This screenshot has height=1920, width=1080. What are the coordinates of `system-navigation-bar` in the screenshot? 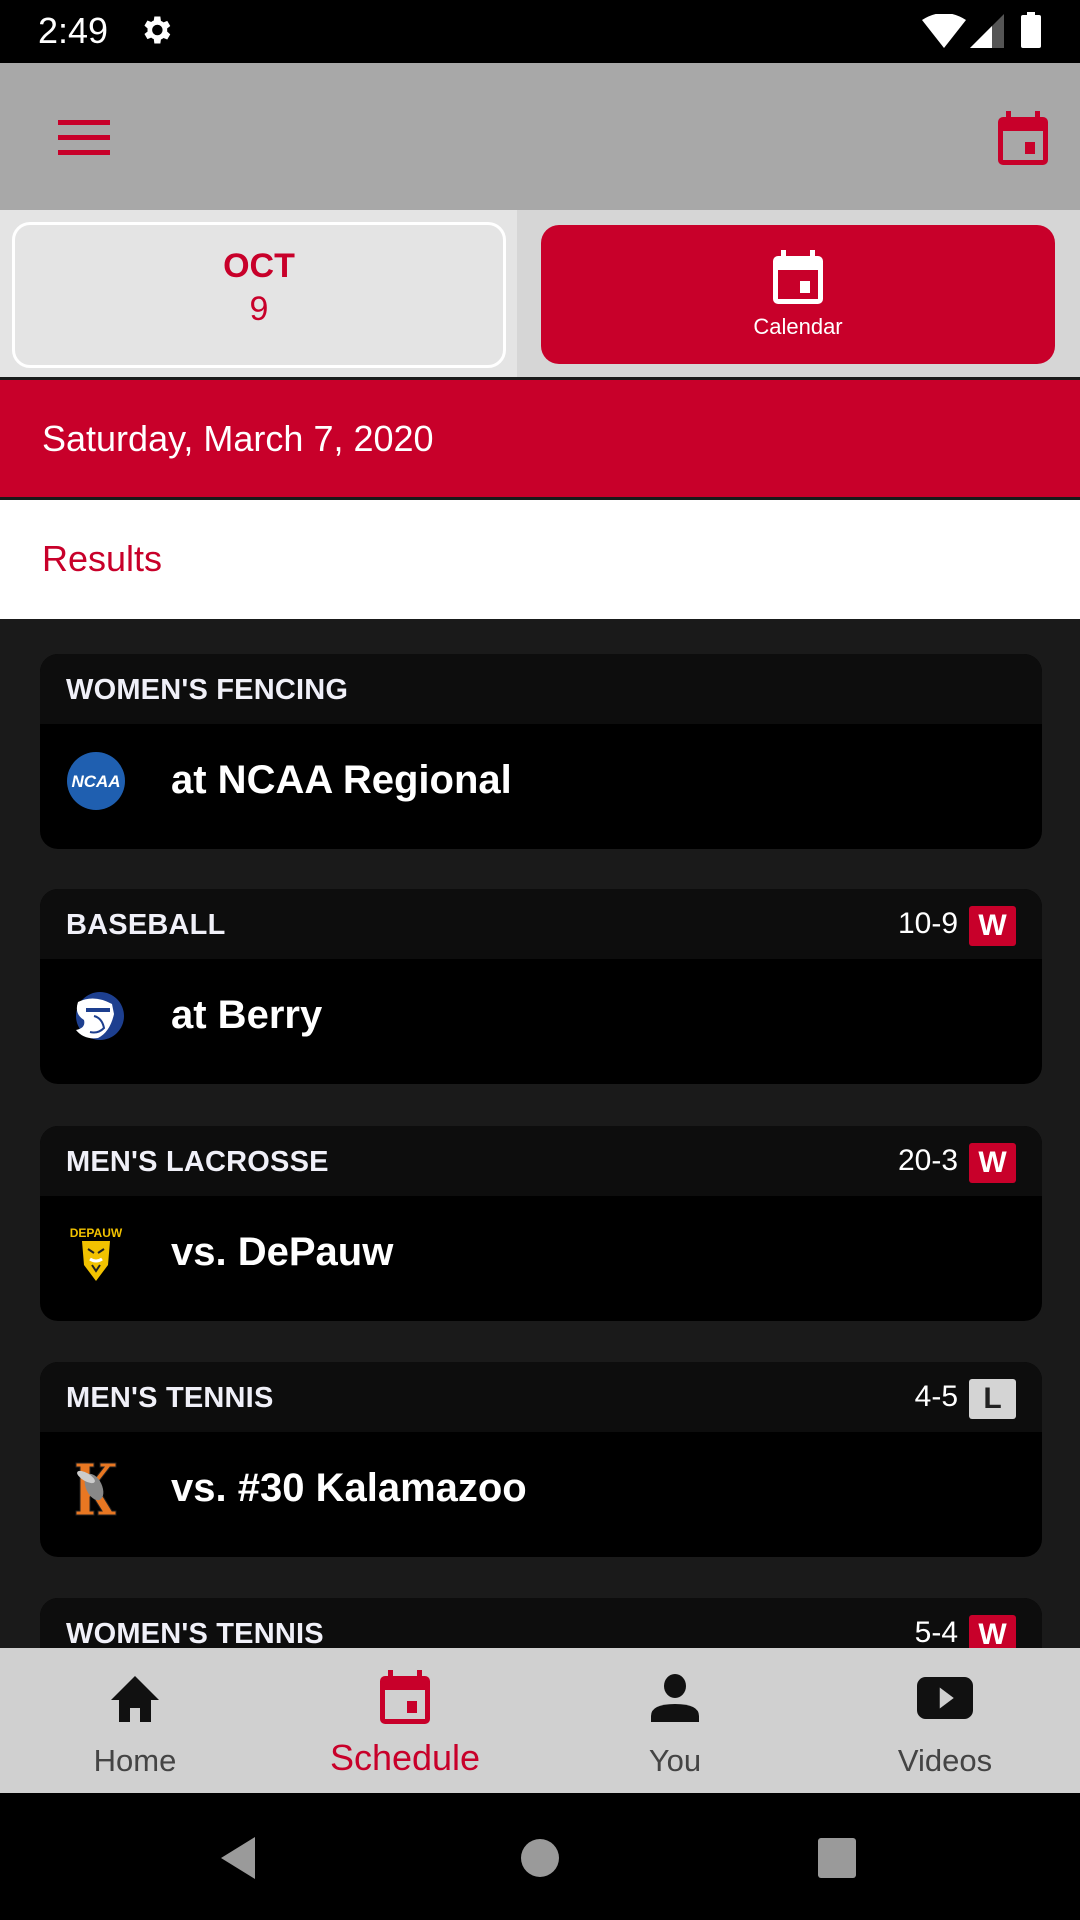 It's located at (540, 1856).